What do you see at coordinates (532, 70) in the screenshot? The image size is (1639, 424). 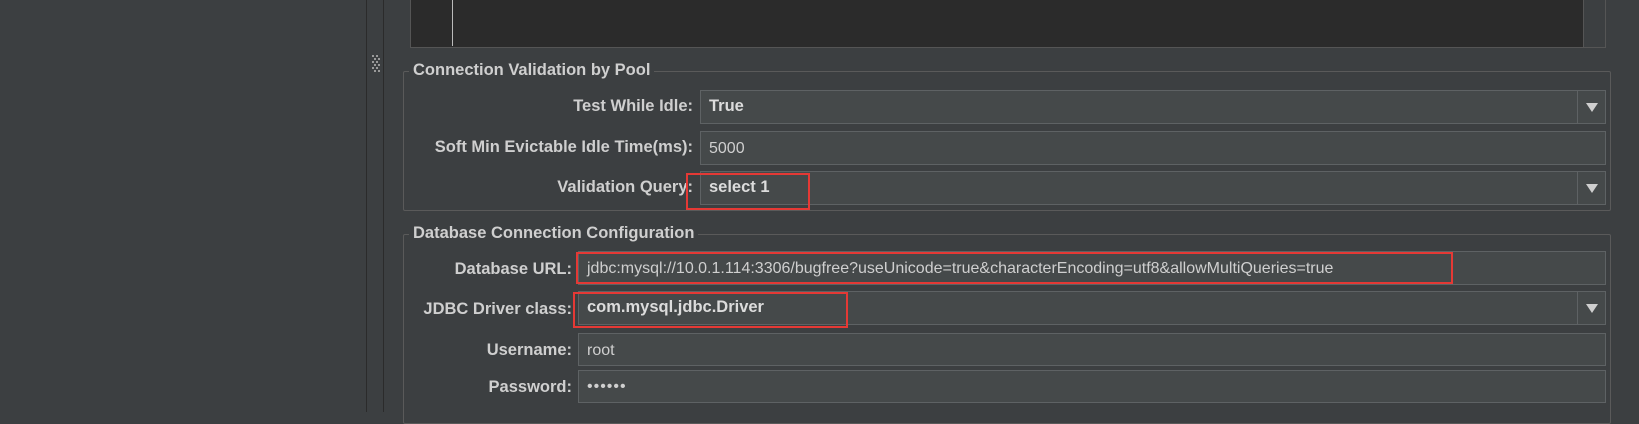 I see `connection-validation-legend: Connection Validation by Pool` at bounding box center [532, 70].